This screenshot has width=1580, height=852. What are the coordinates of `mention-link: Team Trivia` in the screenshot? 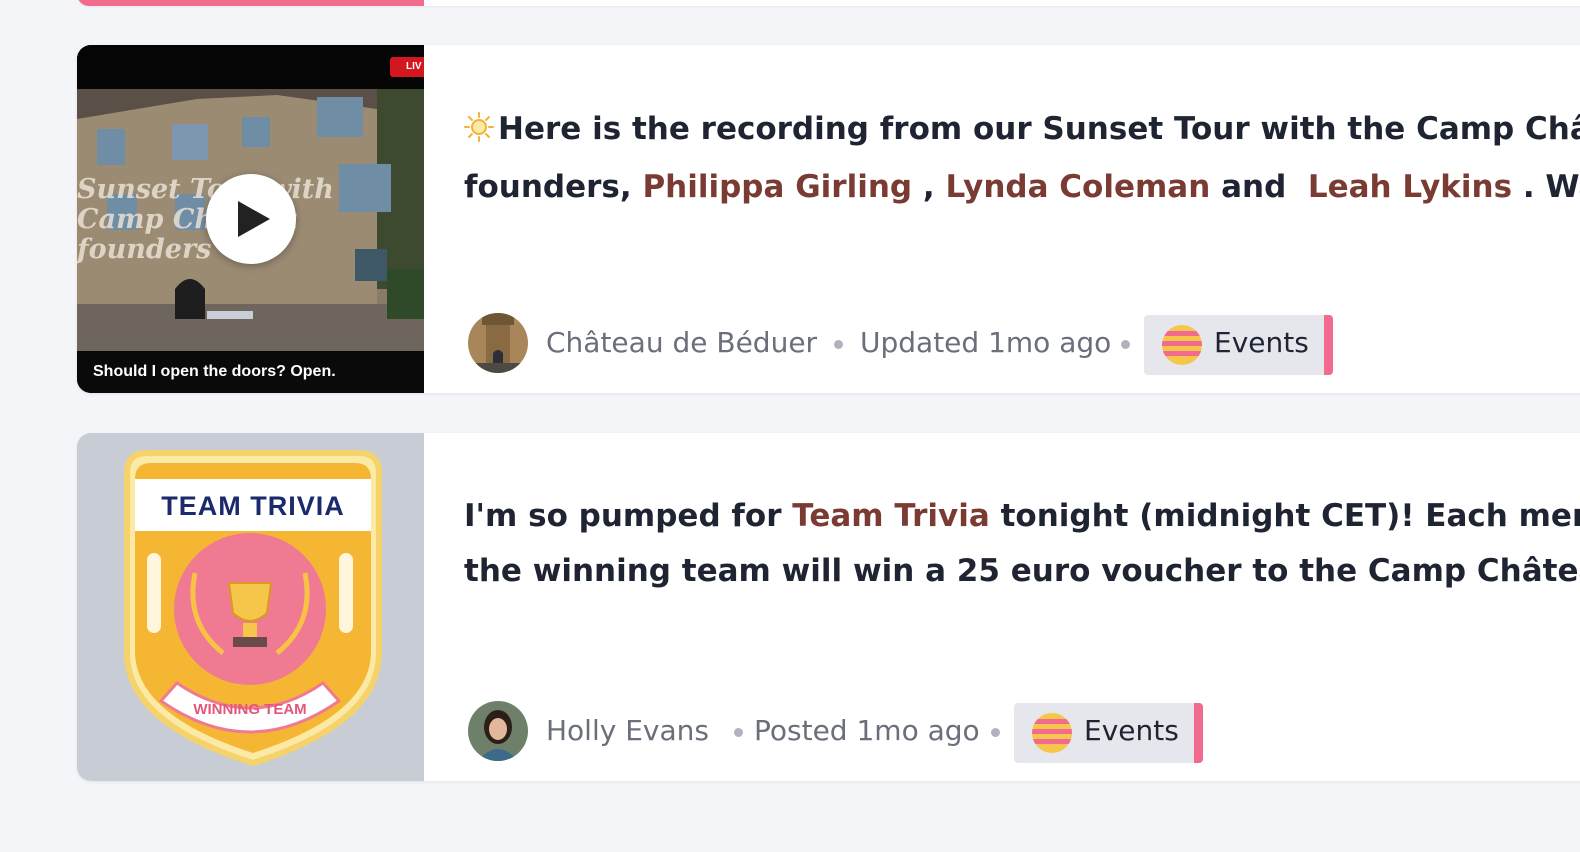 It's located at (890, 516).